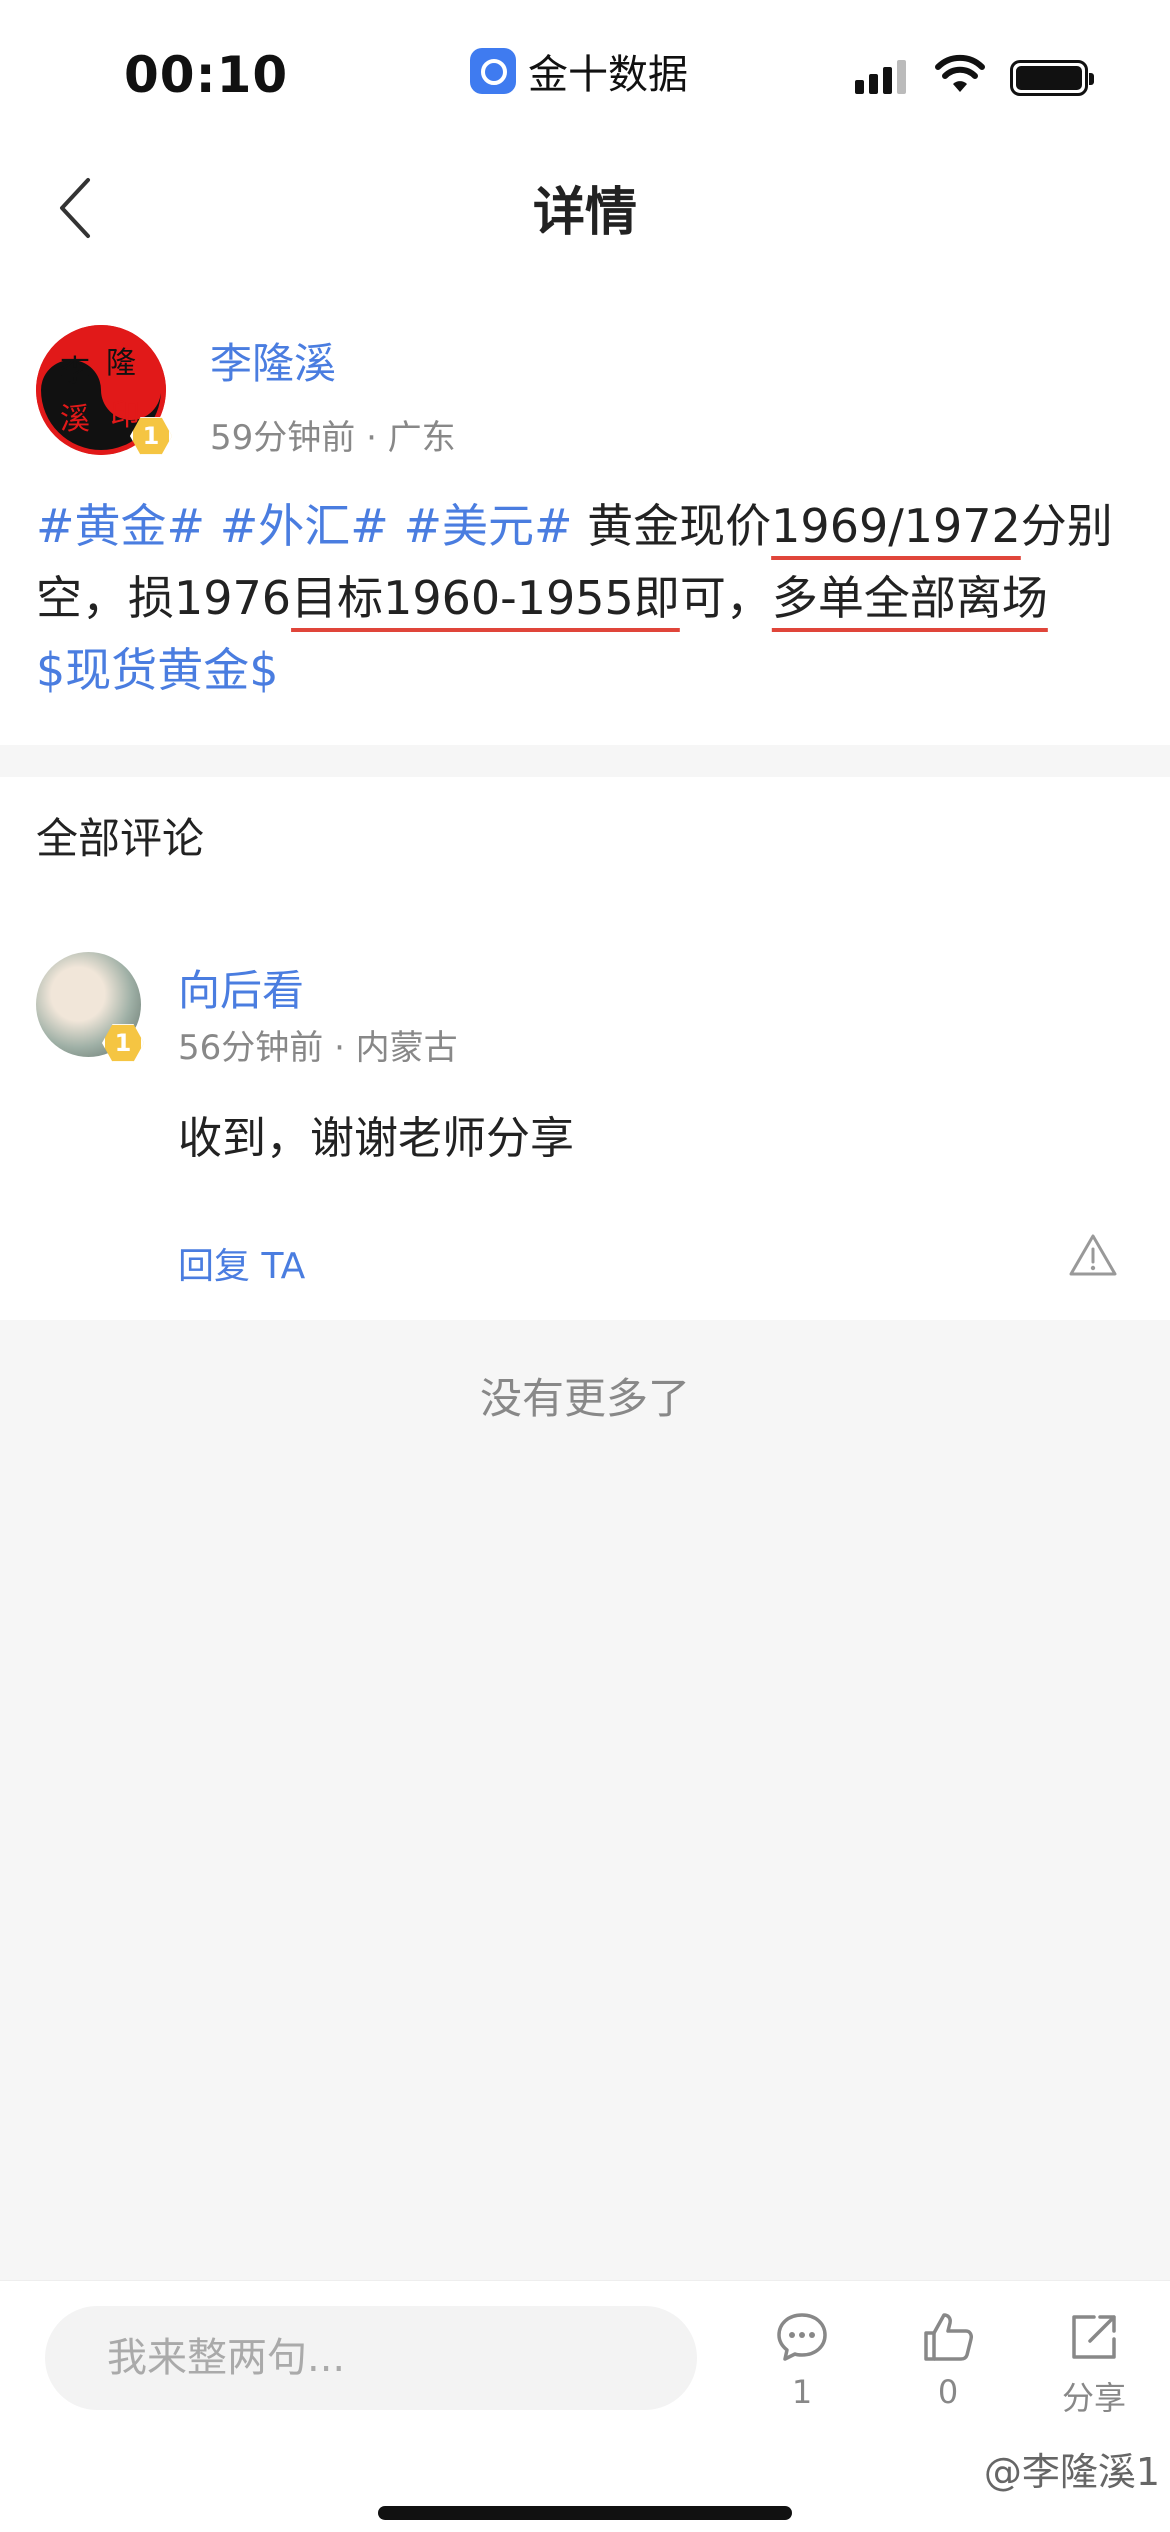 The image size is (1170, 2532). I want to click on post-text-underlined: 1969/1972, so click(896, 526).